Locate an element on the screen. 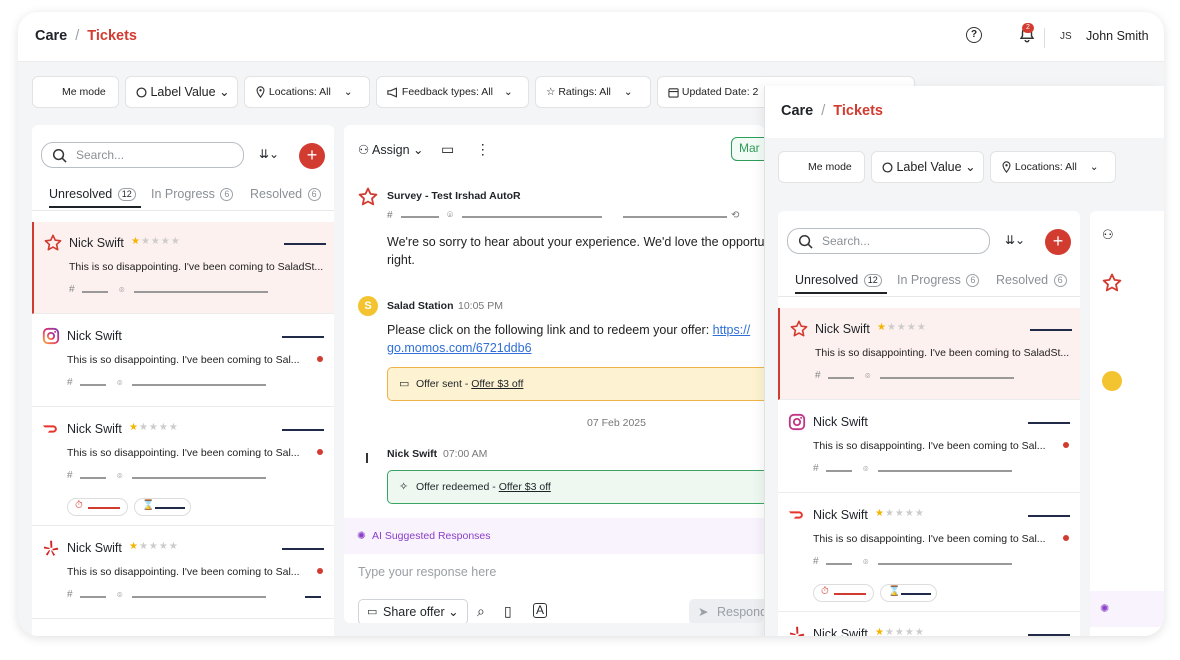  add-user-icon: ⚇ is located at coordinates (1108, 235).